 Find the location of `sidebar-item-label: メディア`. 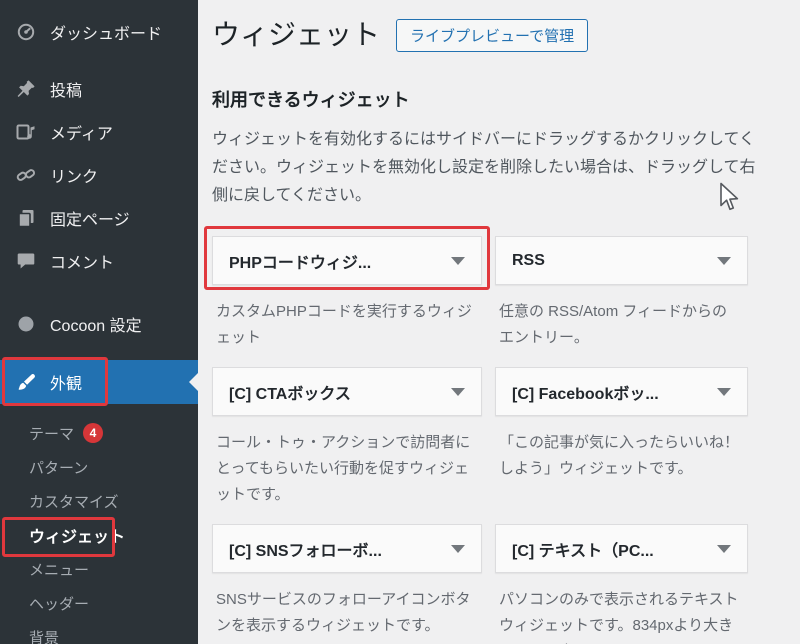

sidebar-item-label: メディア is located at coordinates (81, 134).